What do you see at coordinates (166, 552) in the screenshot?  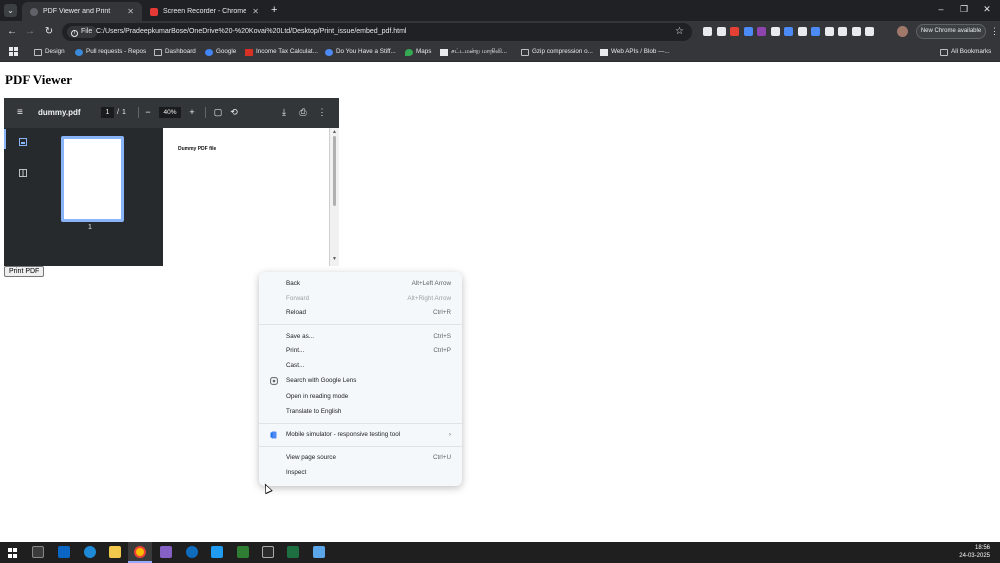 I see `visual-studio-icon` at bounding box center [166, 552].